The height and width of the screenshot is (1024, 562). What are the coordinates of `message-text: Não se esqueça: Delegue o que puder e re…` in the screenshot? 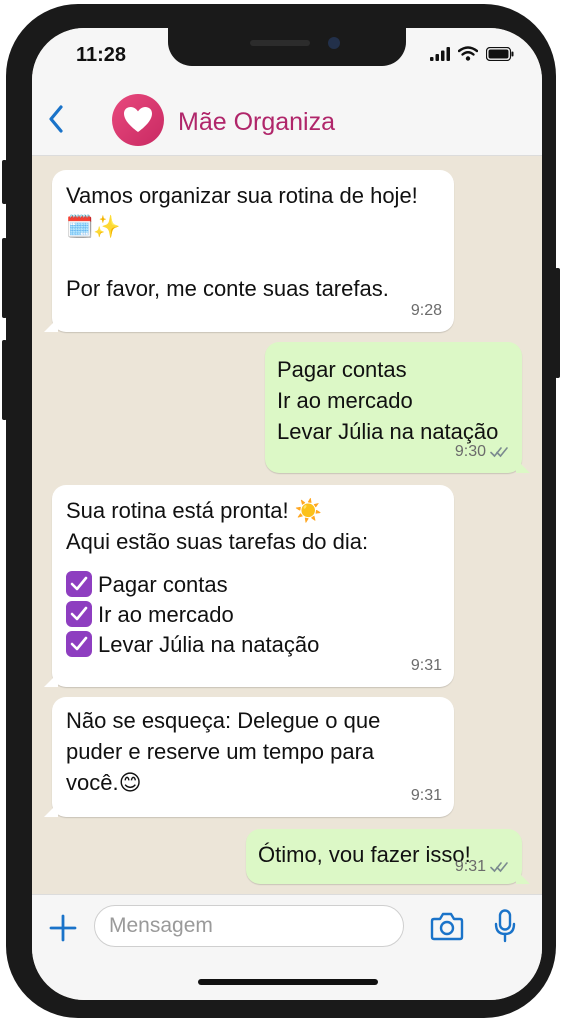 It's located at (223, 751).